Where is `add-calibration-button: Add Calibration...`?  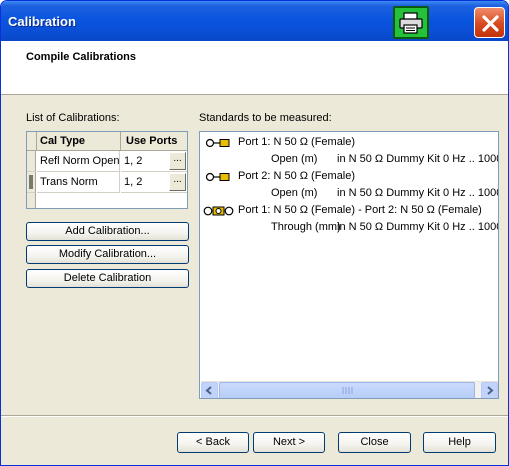 add-calibration-button: Add Calibration... is located at coordinates (107, 231).